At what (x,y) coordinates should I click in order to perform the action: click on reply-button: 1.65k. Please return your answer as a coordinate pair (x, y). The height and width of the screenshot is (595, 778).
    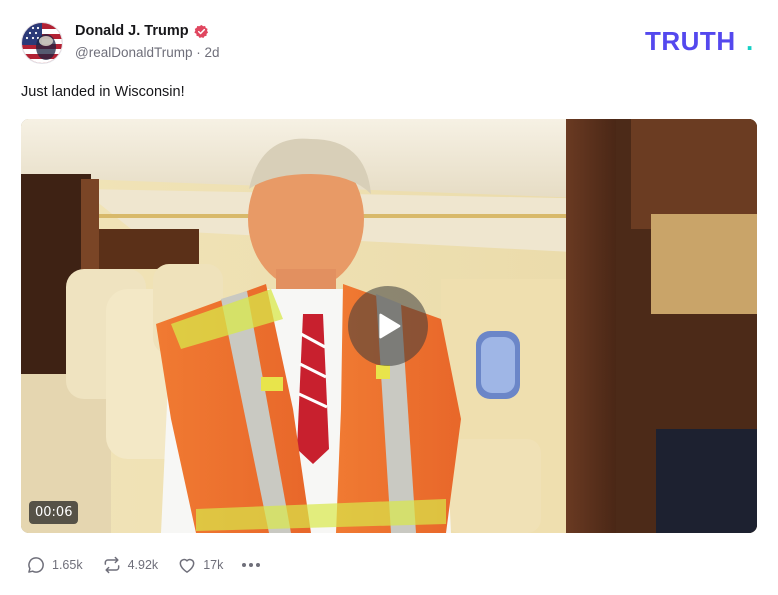
    Looking at the image, I should click on (54, 565).